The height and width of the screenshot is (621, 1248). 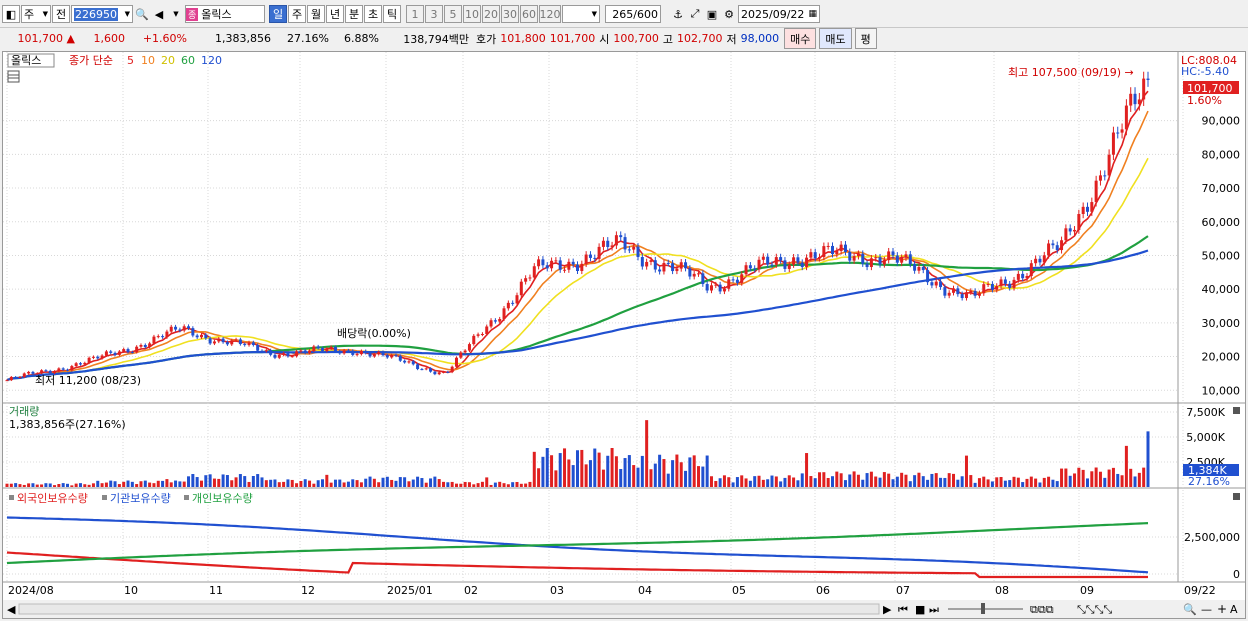 I want to click on interval-120: 120, so click(x=550, y=14).